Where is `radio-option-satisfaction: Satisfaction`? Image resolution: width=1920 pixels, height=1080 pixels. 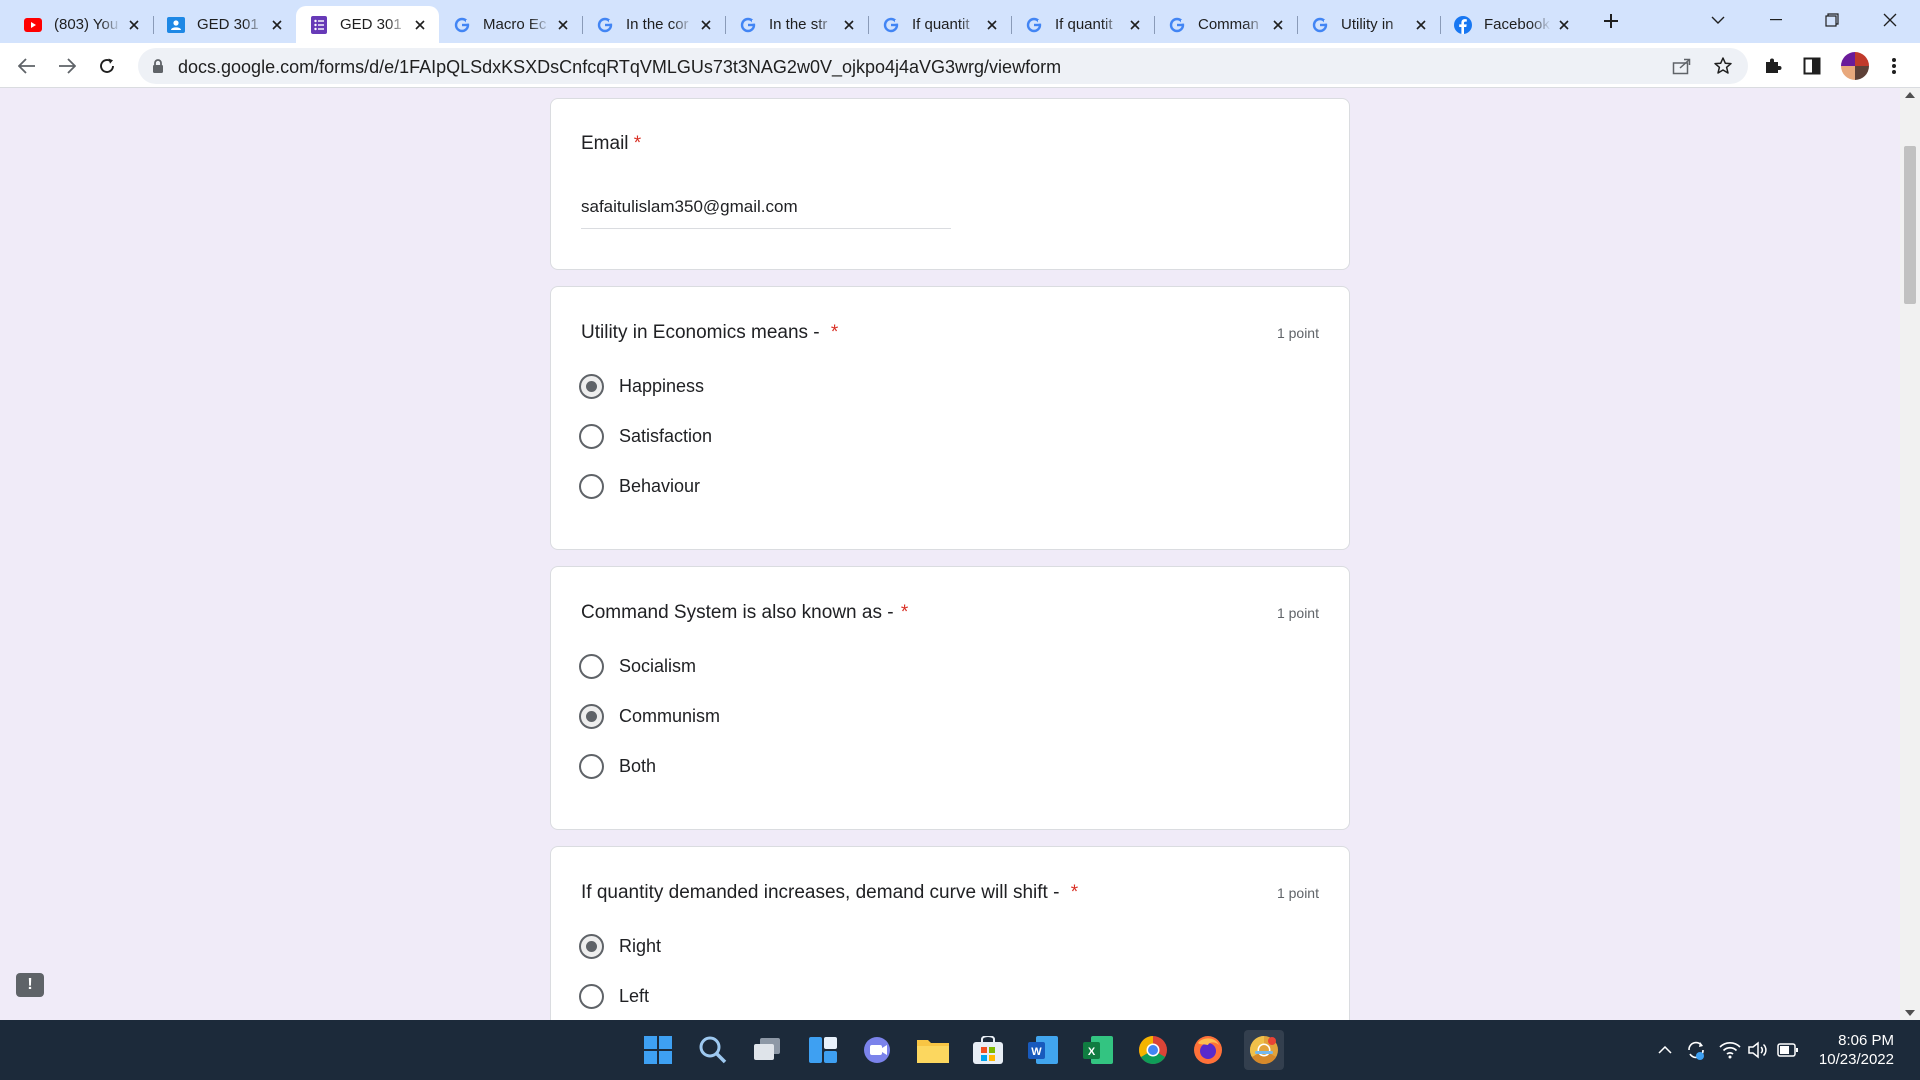
radio-option-satisfaction: Satisfaction is located at coordinates (645, 436).